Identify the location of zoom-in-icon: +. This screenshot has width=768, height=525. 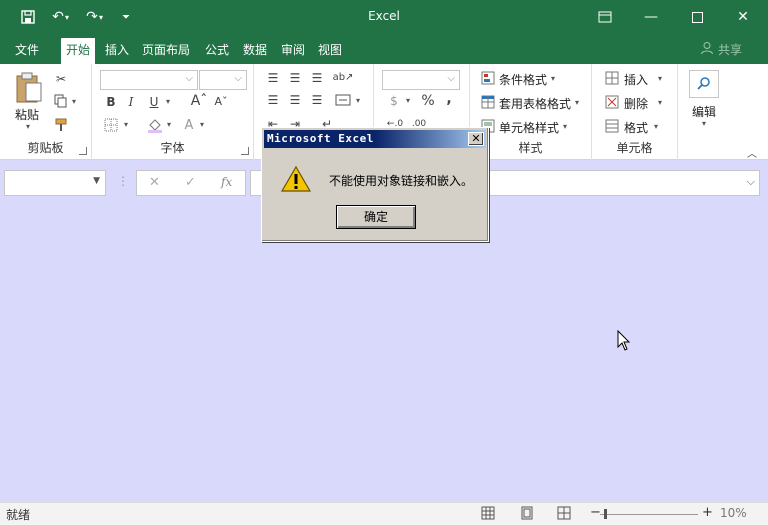
(707, 512).